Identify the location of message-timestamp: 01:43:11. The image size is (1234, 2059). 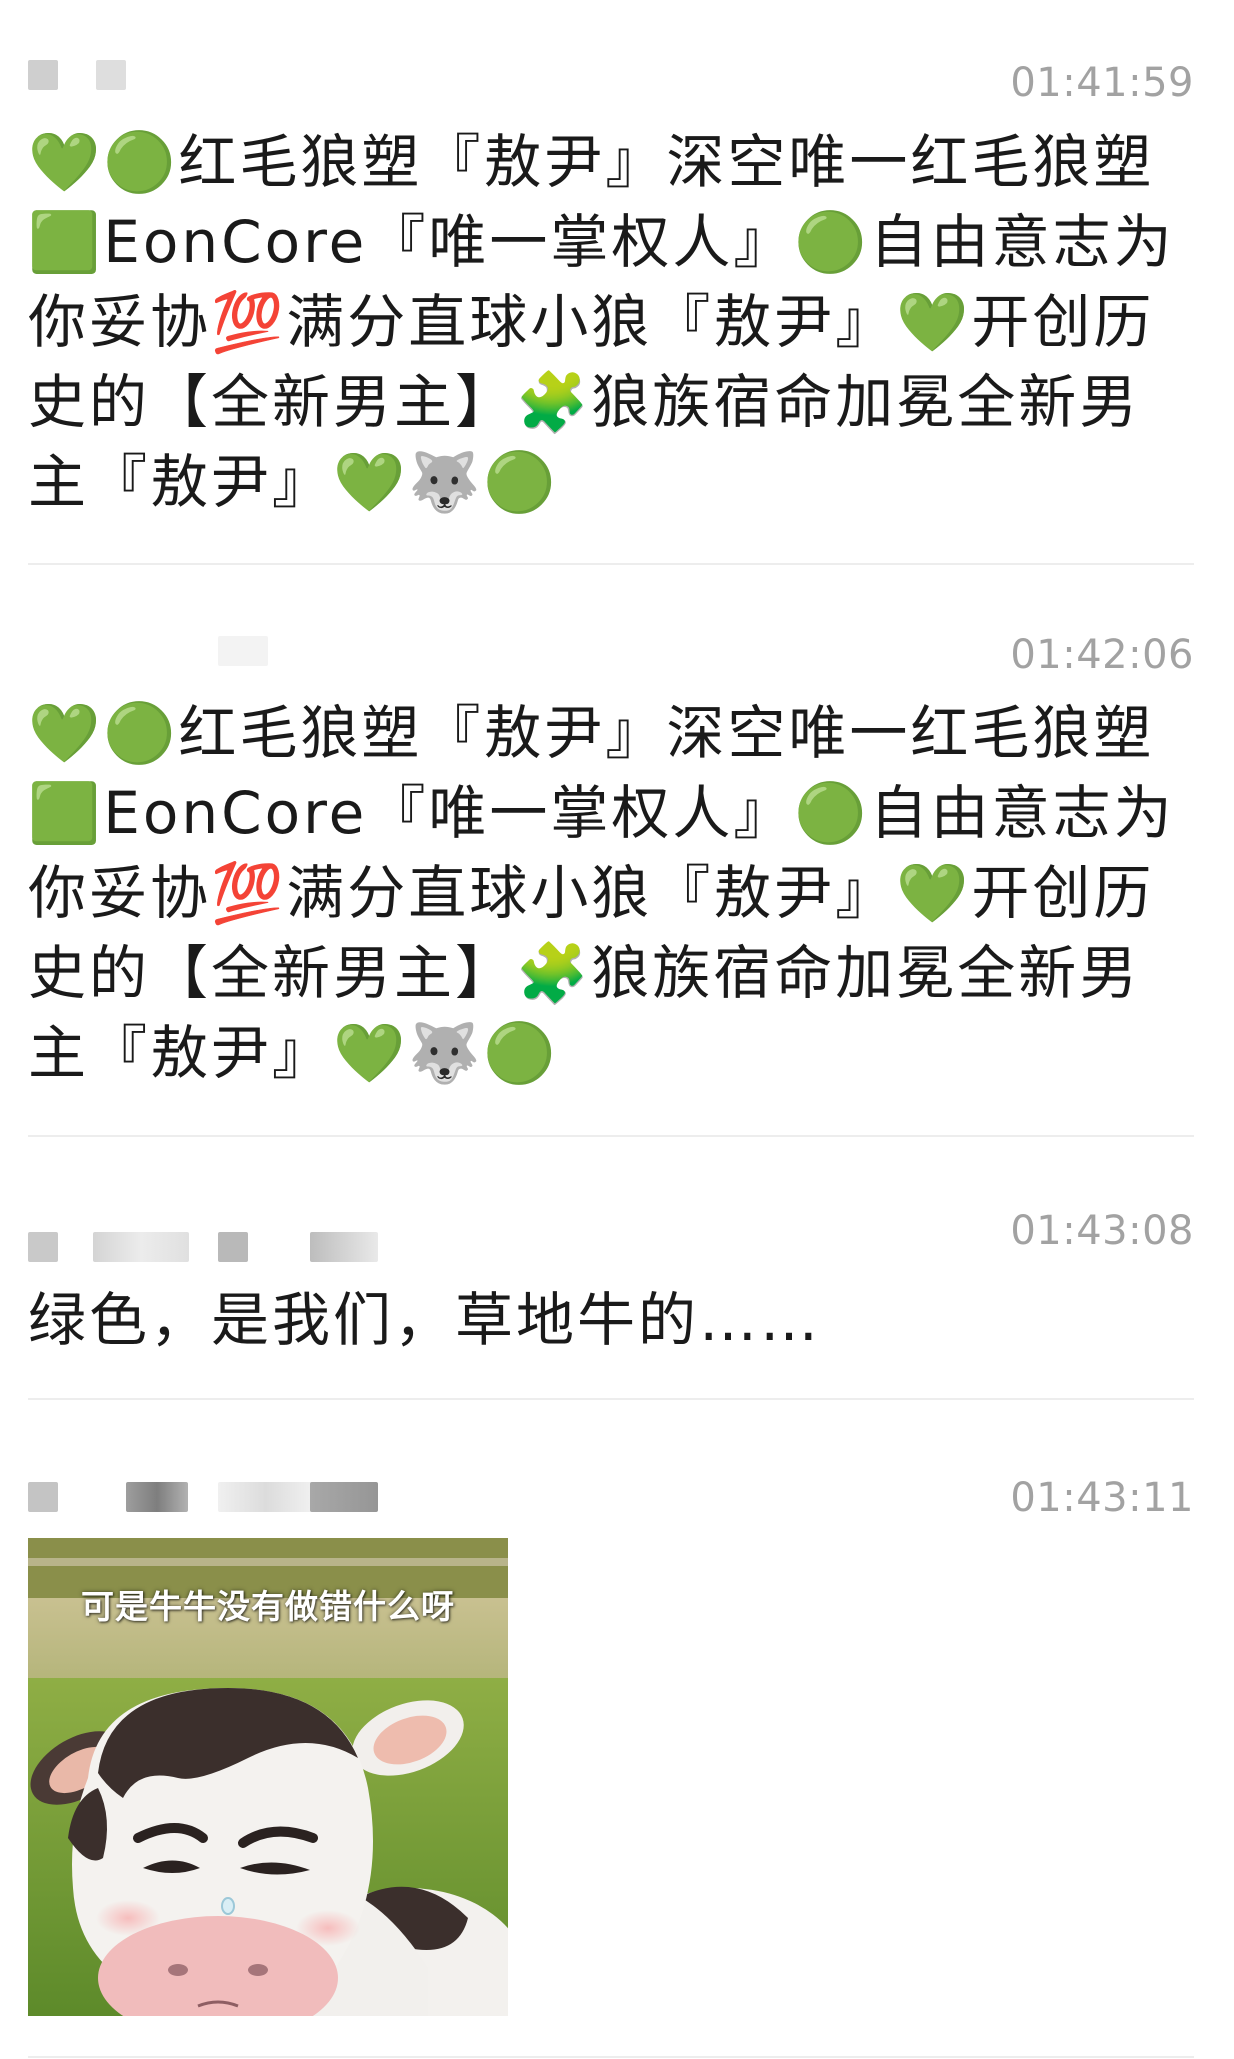
(1102, 1498).